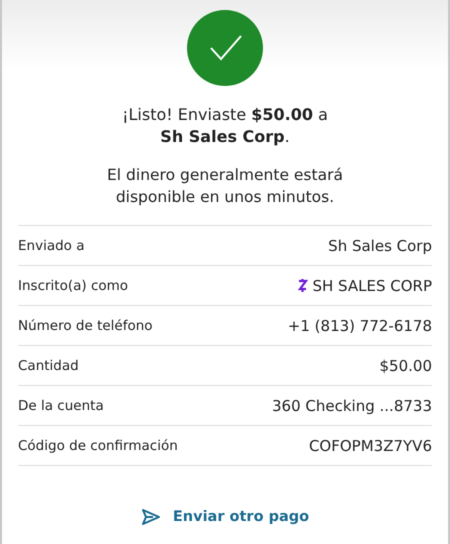  I want to click on detail-label: De la cuenta, so click(61, 406).